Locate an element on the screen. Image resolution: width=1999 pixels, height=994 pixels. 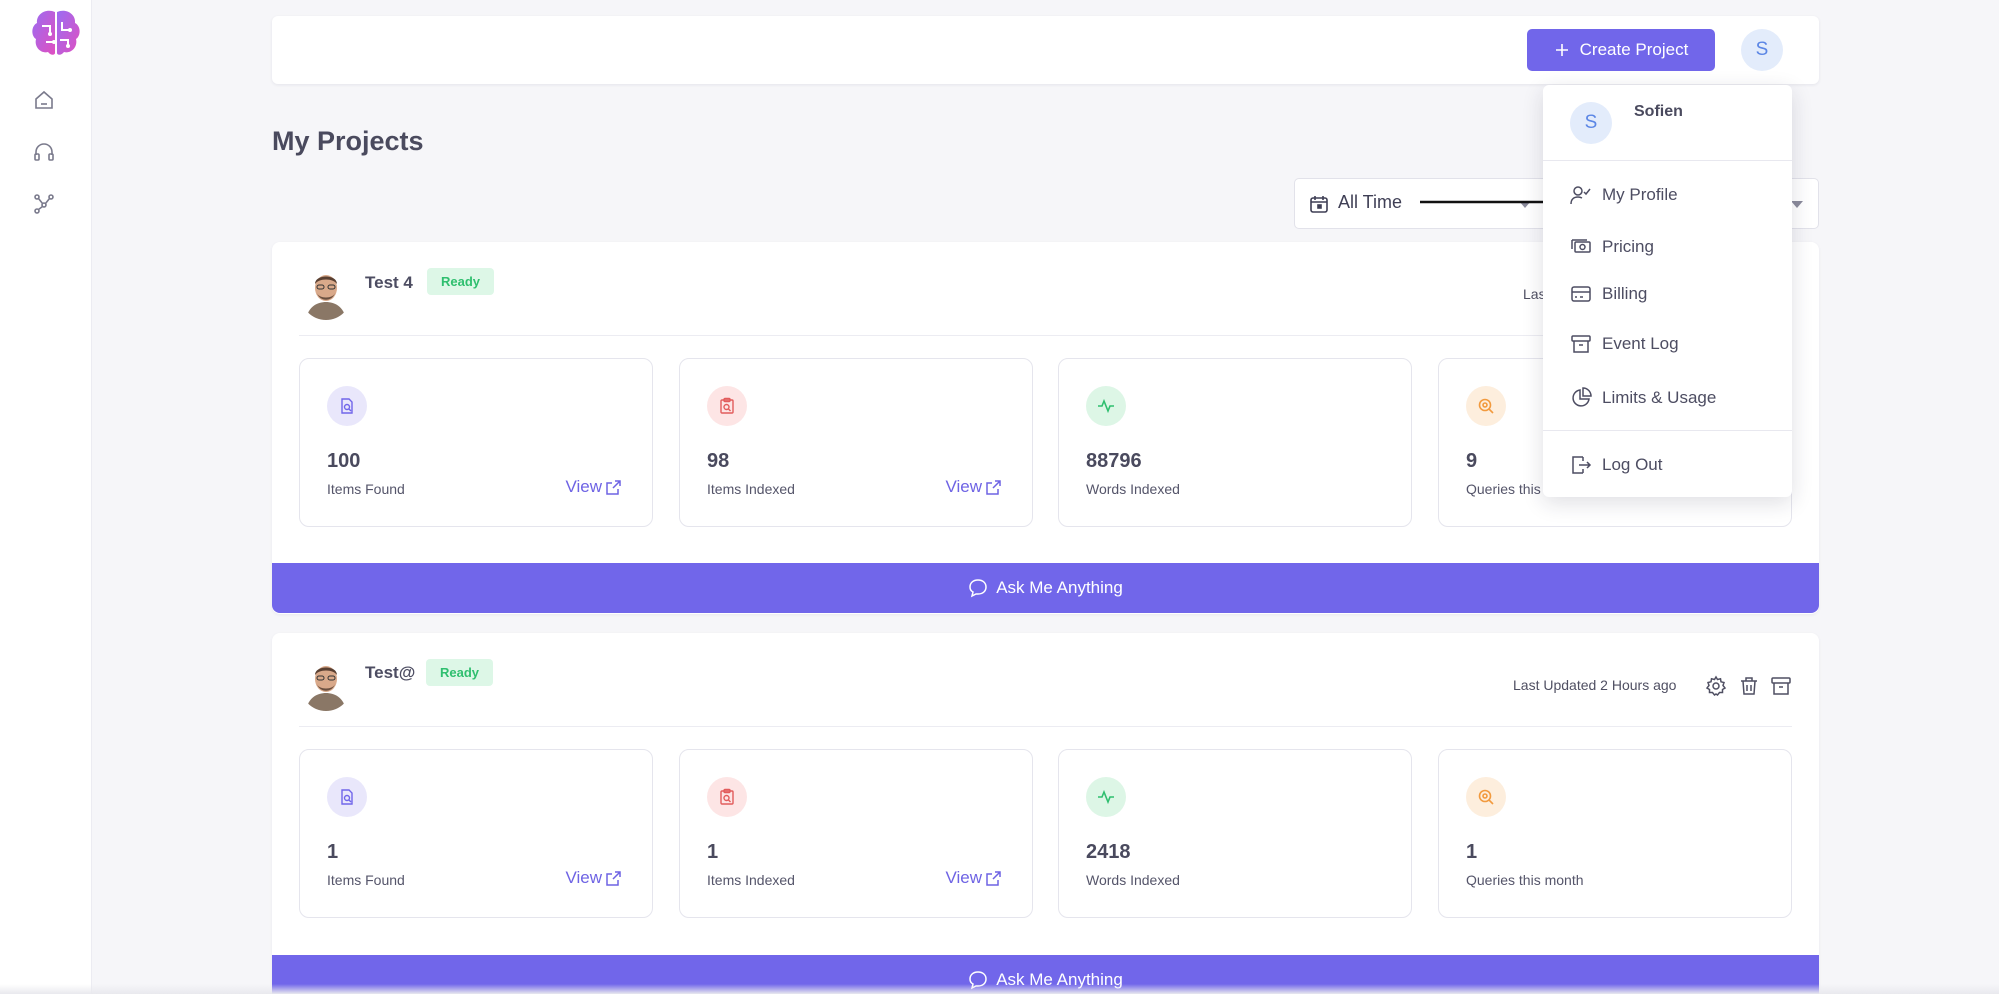
stat-value: 100 is located at coordinates (344, 461).